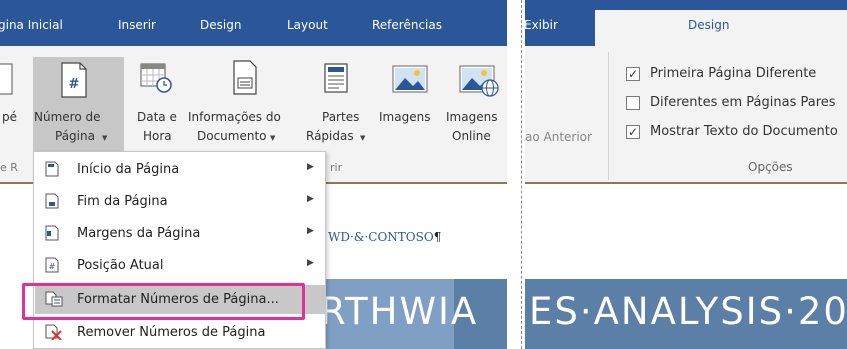 The width and height of the screenshot is (847, 349). I want to click on online-images-label-2: Online, so click(471, 136).